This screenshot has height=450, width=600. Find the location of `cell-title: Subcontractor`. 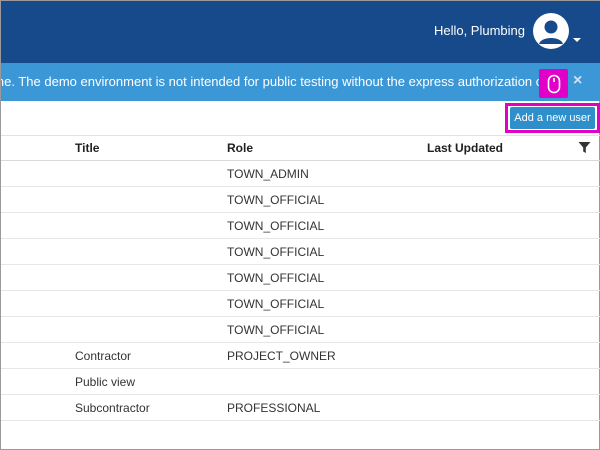

cell-title: Subcontractor is located at coordinates (112, 408).